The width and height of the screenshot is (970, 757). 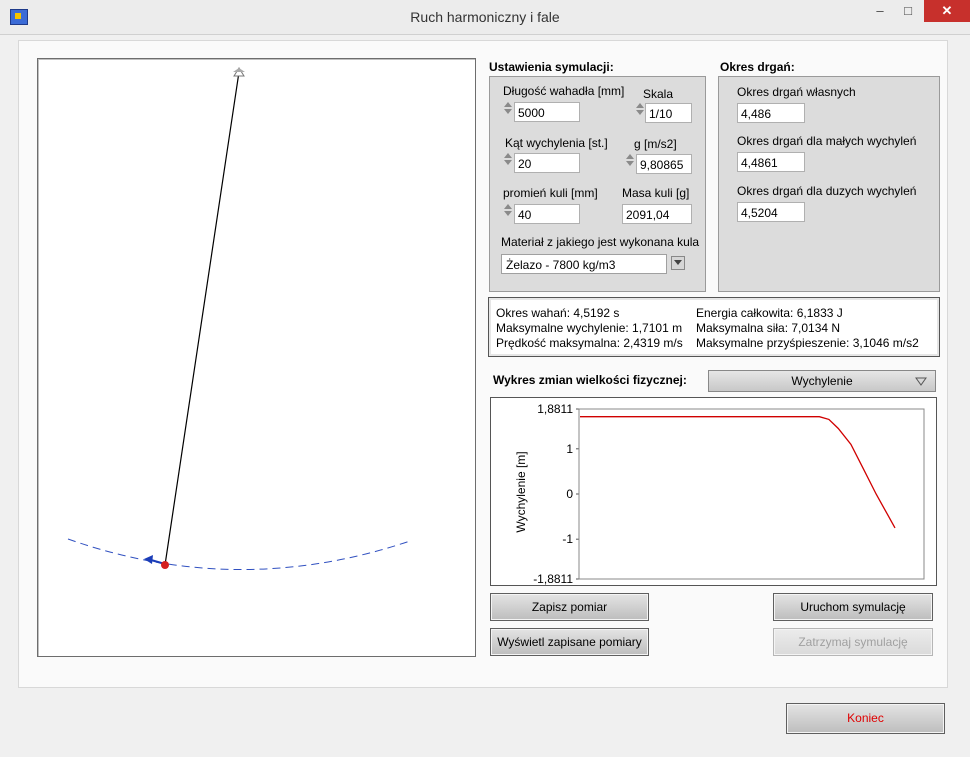 I want to click on small-period-value: 4,4861, so click(x=771, y=162).